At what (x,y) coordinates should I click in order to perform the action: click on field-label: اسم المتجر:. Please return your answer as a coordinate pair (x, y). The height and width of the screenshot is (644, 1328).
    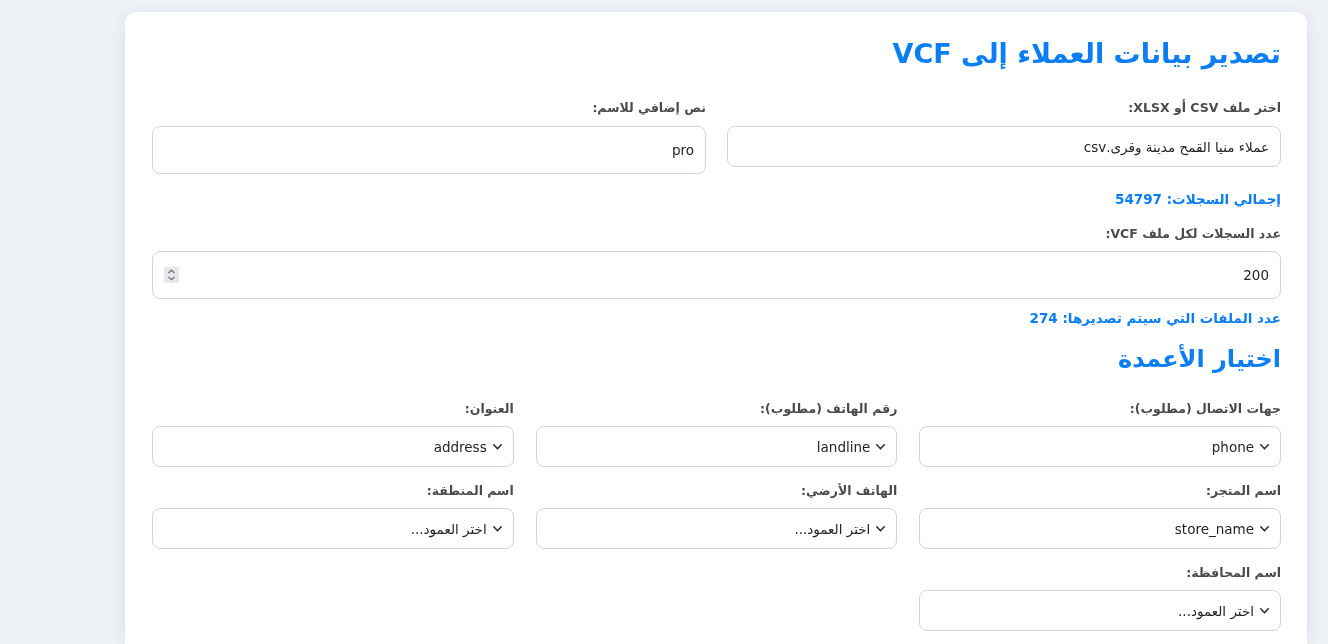
    Looking at the image, I should click on (1243, 491).